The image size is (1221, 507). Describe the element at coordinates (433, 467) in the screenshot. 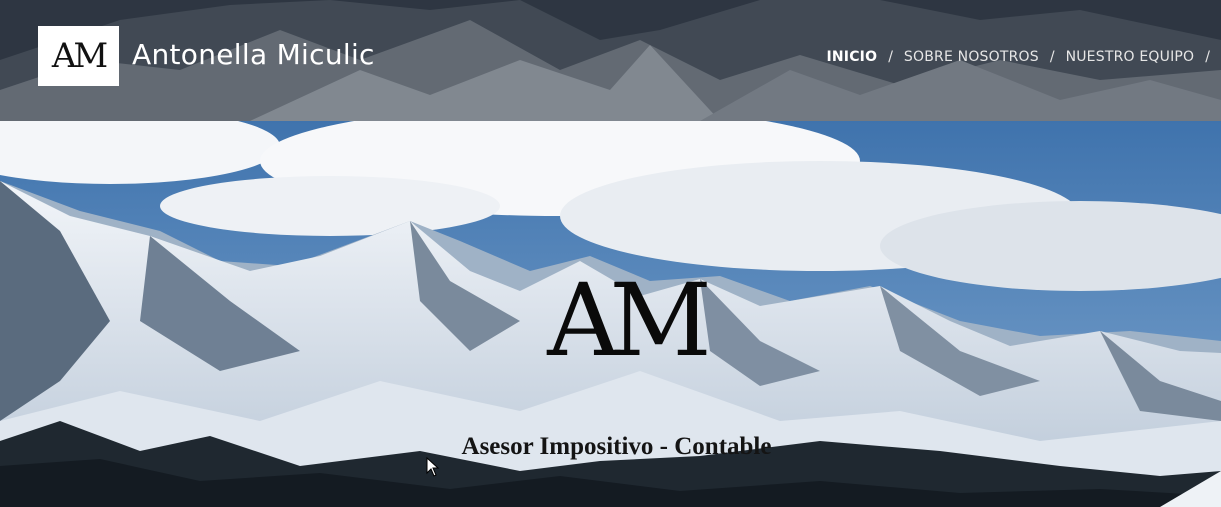

I see `mouse-cursor-icon` at that location.